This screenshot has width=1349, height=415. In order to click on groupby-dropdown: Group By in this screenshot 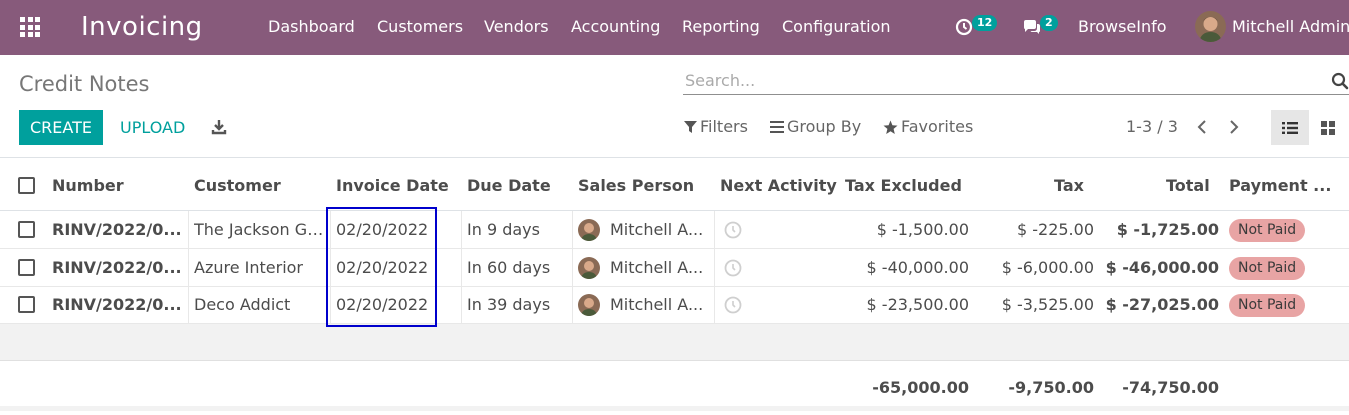, I will do `click(815, 127)`.